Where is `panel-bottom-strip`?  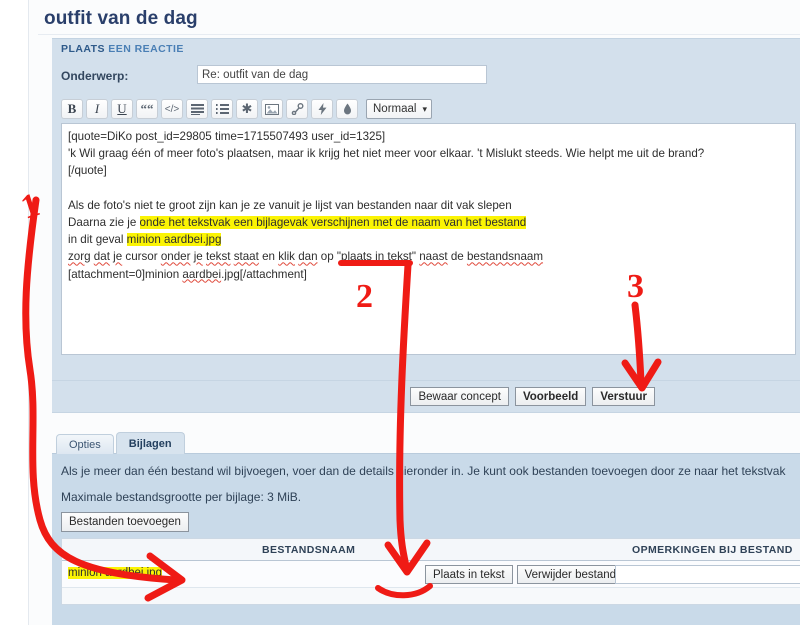 panel-bottom-strip is located at coordinates (426, 619).